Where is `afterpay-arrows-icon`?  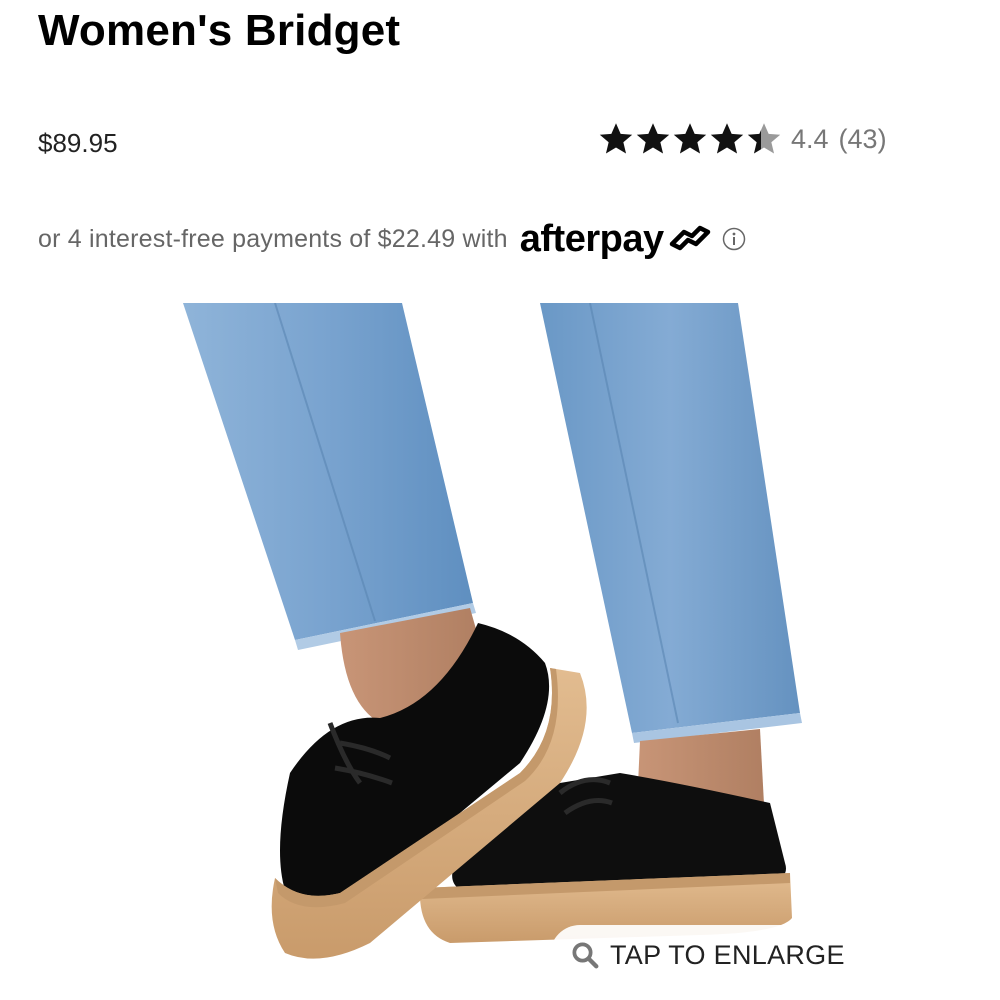
afterpay-arrows-icon is located at coordinates (689, 238).